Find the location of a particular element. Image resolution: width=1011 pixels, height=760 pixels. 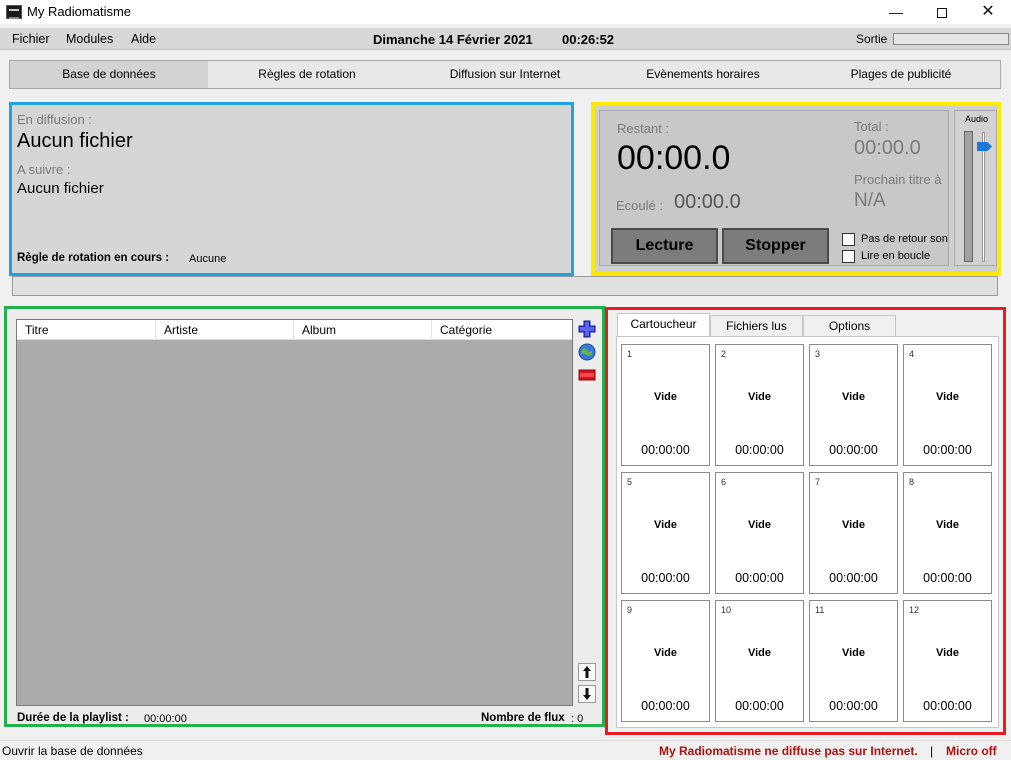

globe-icon is located at coordinates (587, 352).